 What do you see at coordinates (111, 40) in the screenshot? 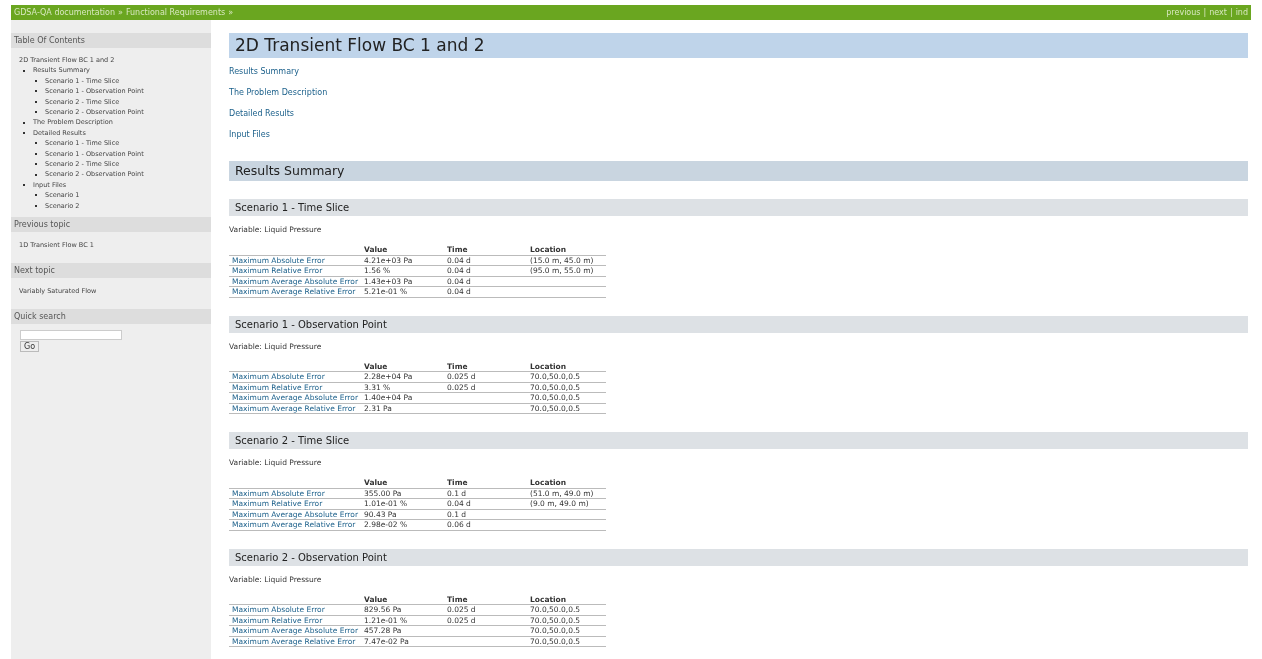
I see `sidebar-heading: Table Of Contents` at bounding box center [111, 40].